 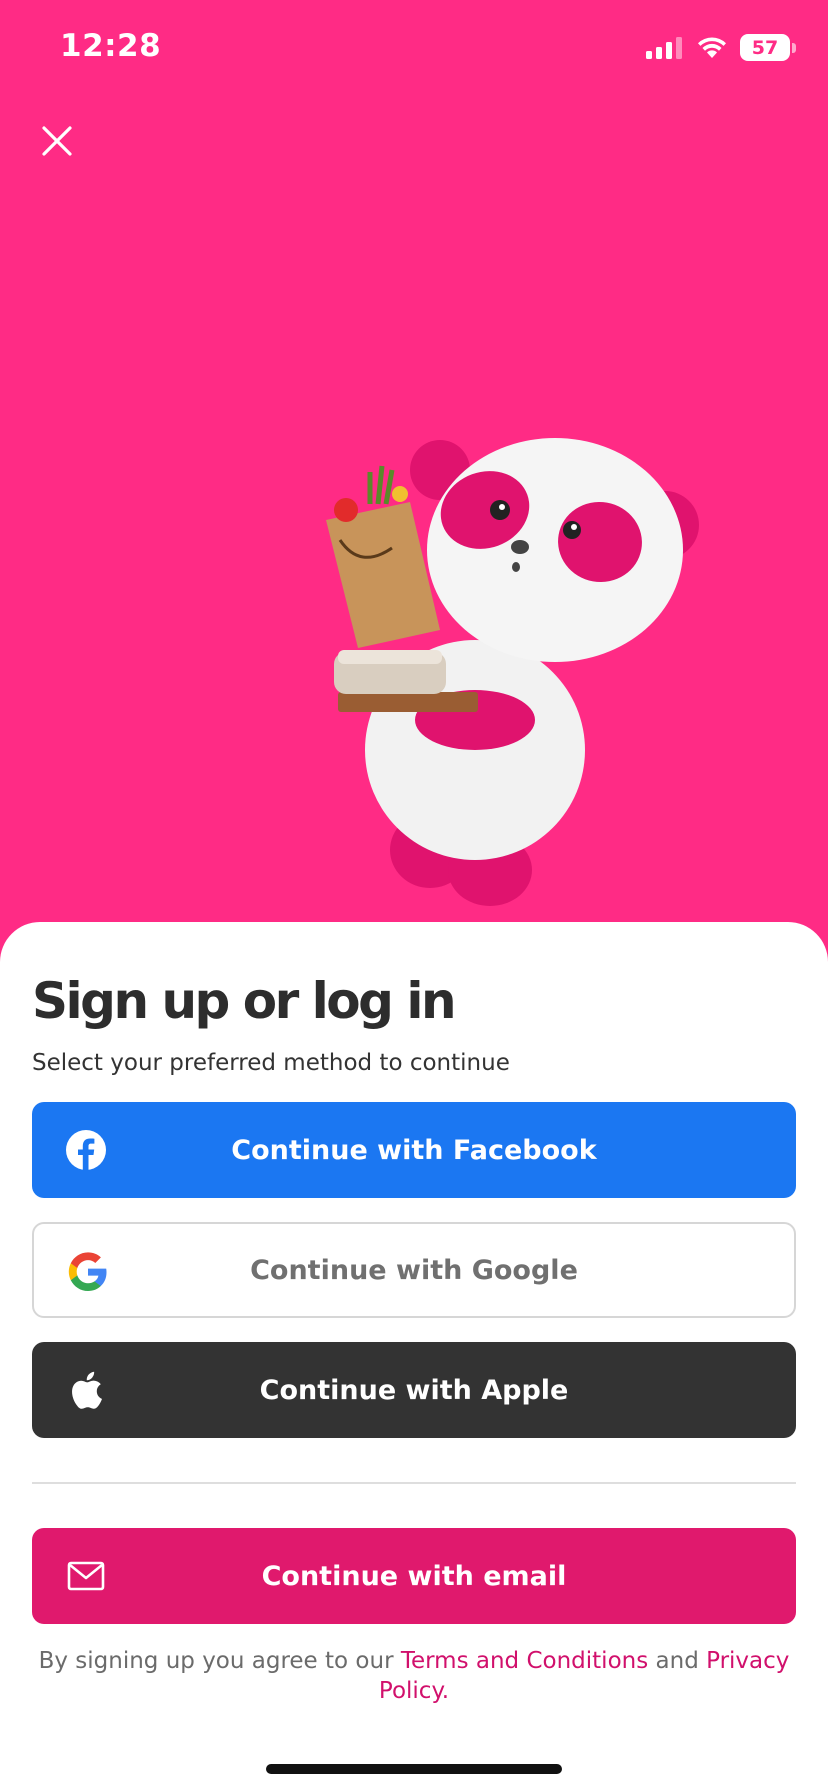 I want to click on battery-level: 57, so click(x=765, y=47).